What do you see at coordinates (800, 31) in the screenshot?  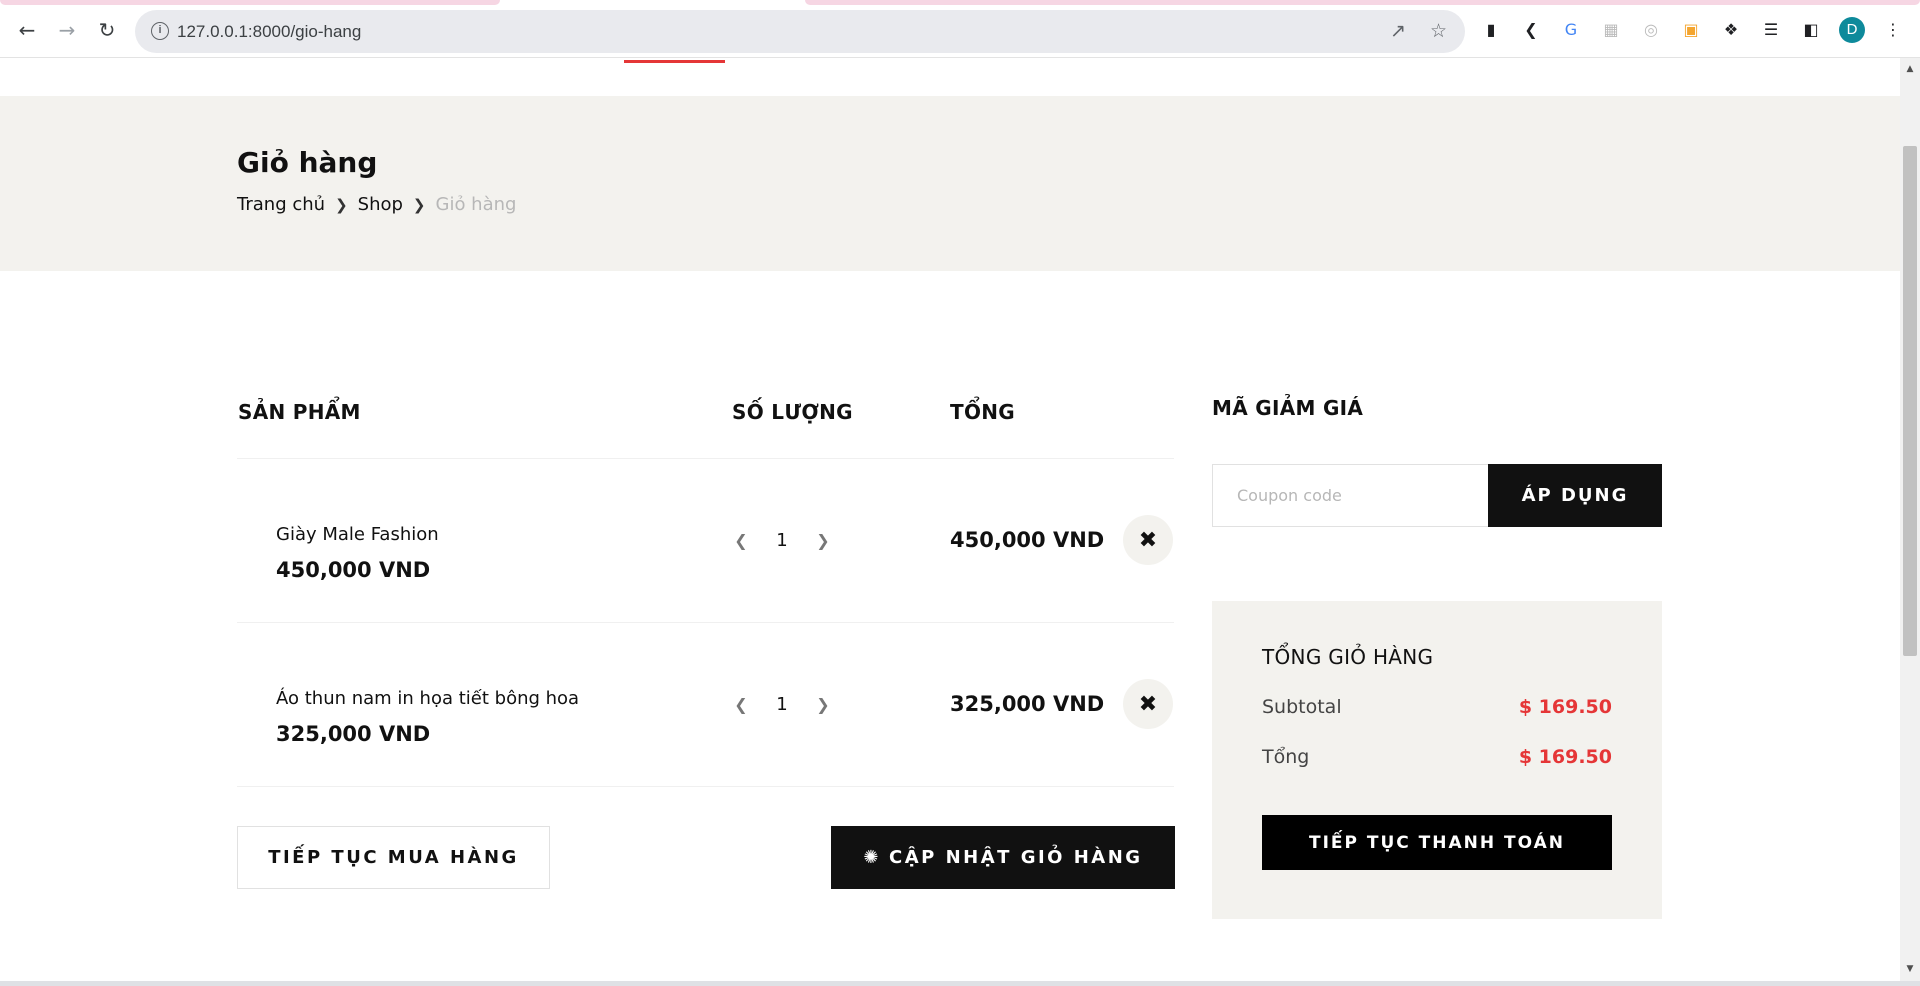 I see `address-bar: i 127.0.0.1:8000/gio-hang ↗ ☆` at bounding box center [800, 31].